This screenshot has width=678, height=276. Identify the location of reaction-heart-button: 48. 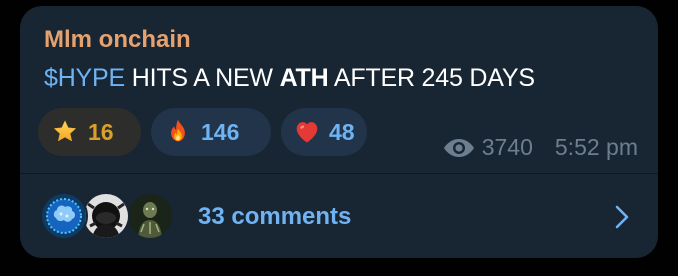
(324, 132).